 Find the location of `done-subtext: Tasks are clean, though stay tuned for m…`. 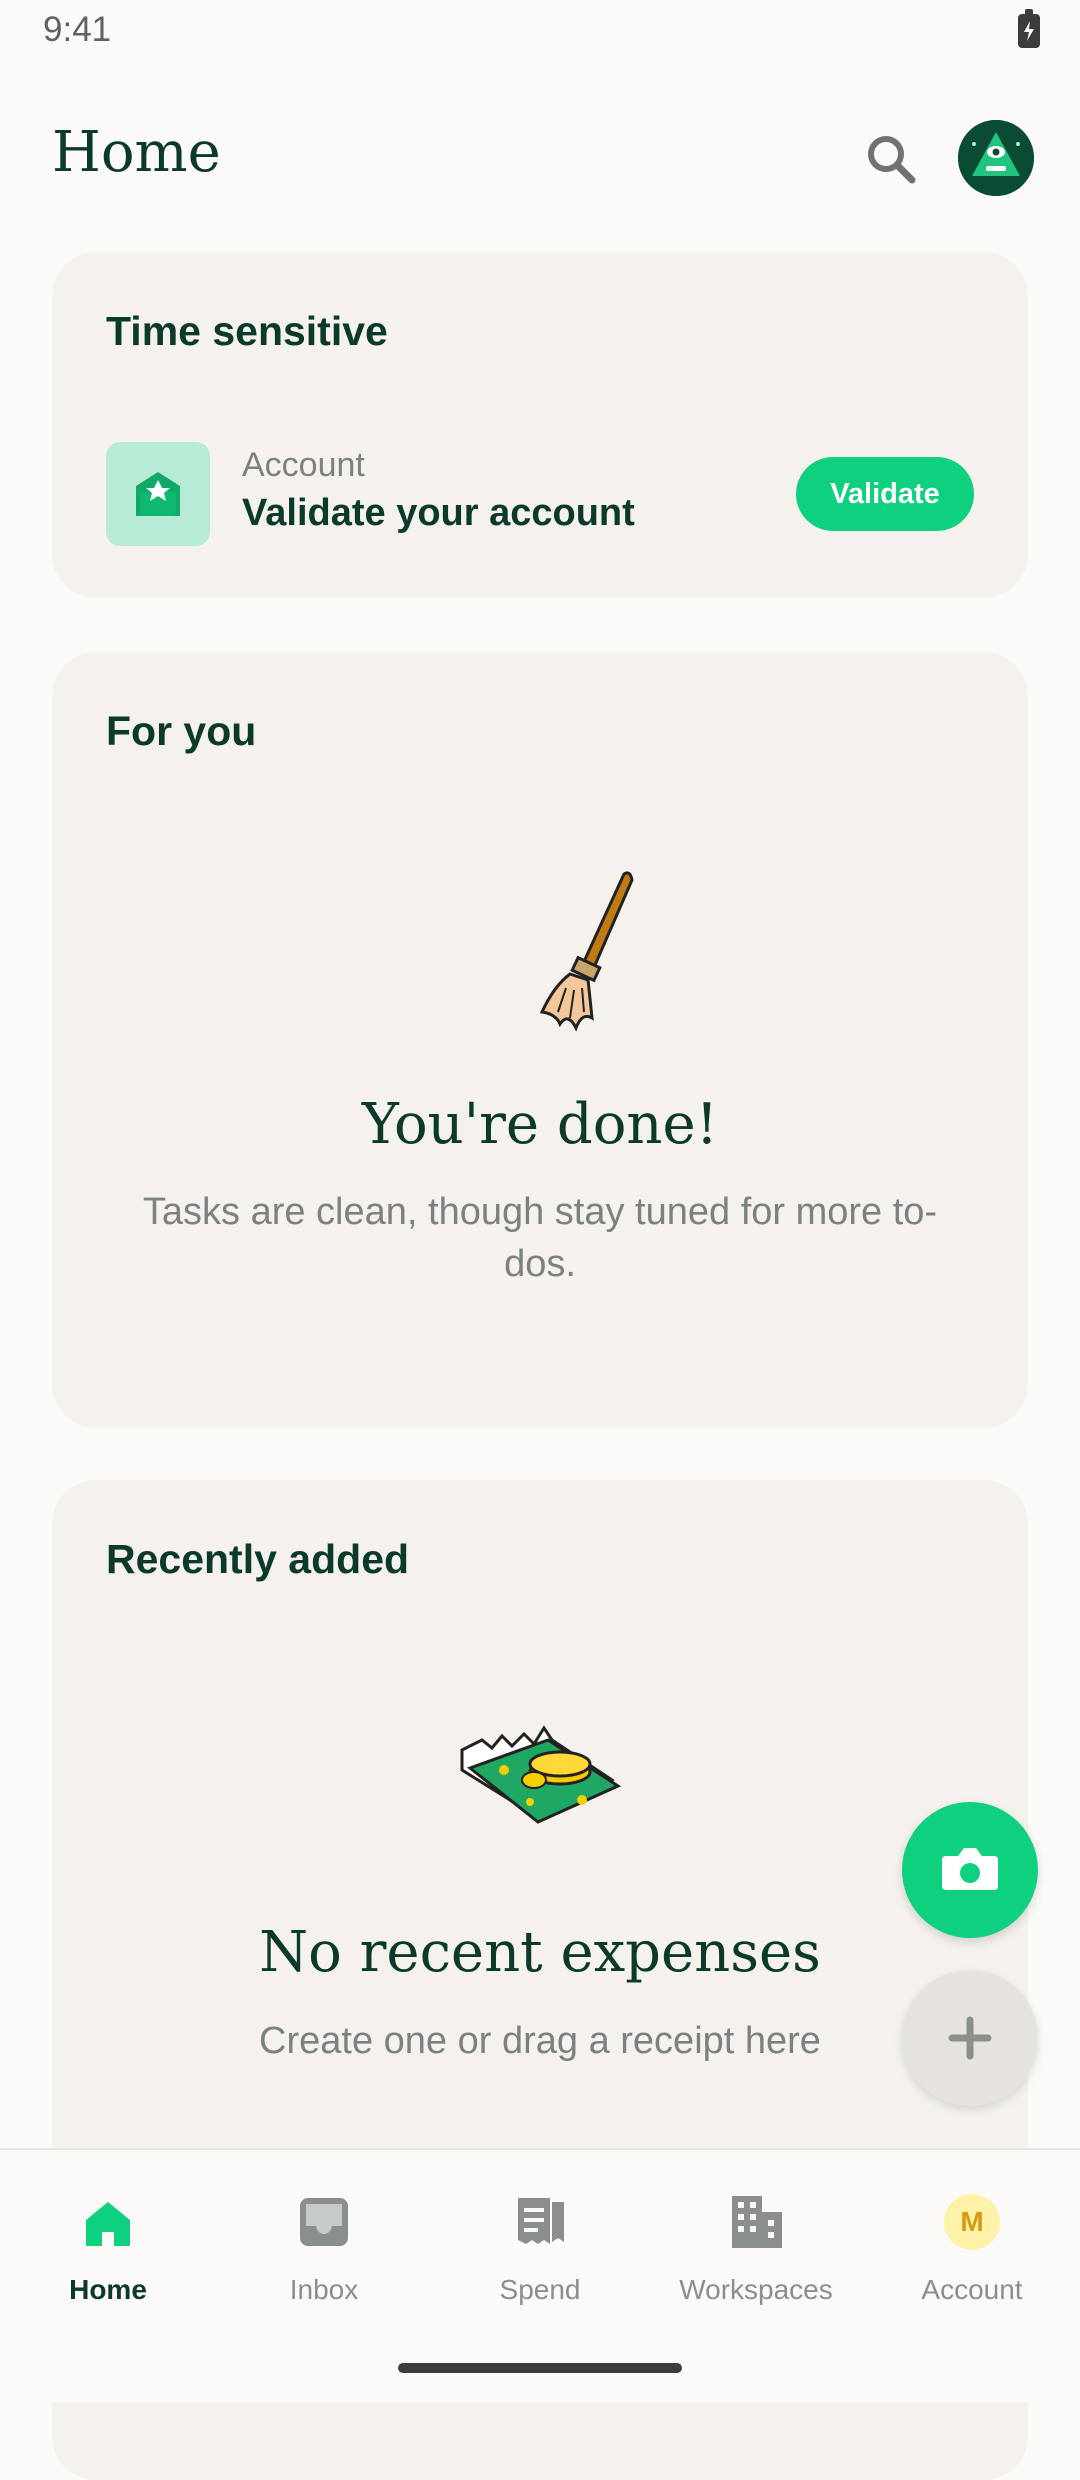

done-subtext: Tasks are clean, though stay tuned for m… is located at coordinates (540, 1238).